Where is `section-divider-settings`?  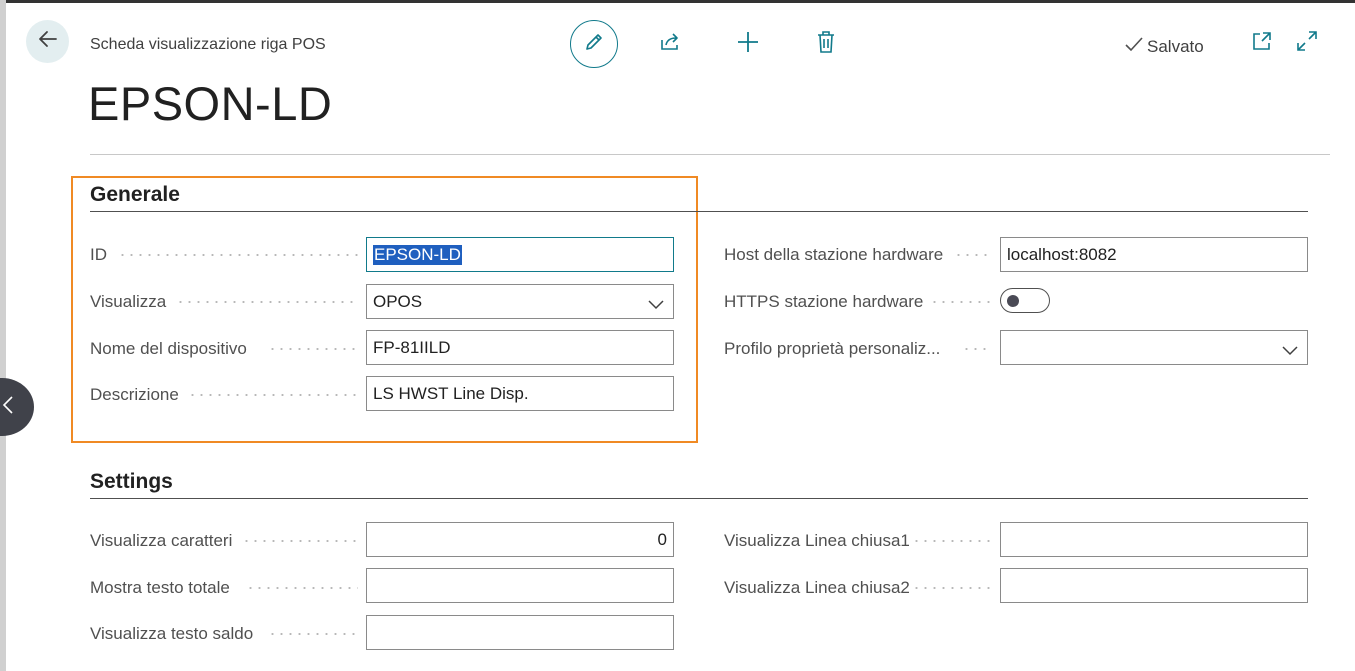 section-divider-settings is located at coordinates (699, 498).